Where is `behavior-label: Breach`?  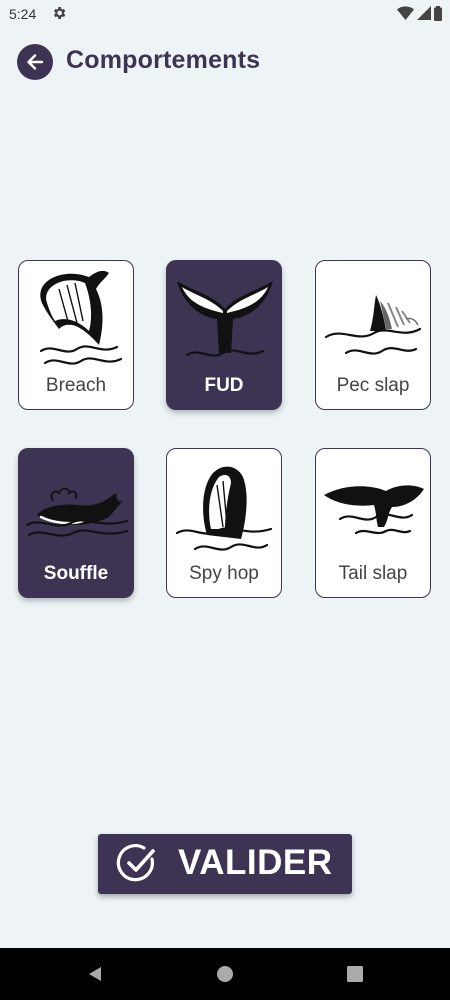 behavior-label: Breach is located at coordinates (76, 385).